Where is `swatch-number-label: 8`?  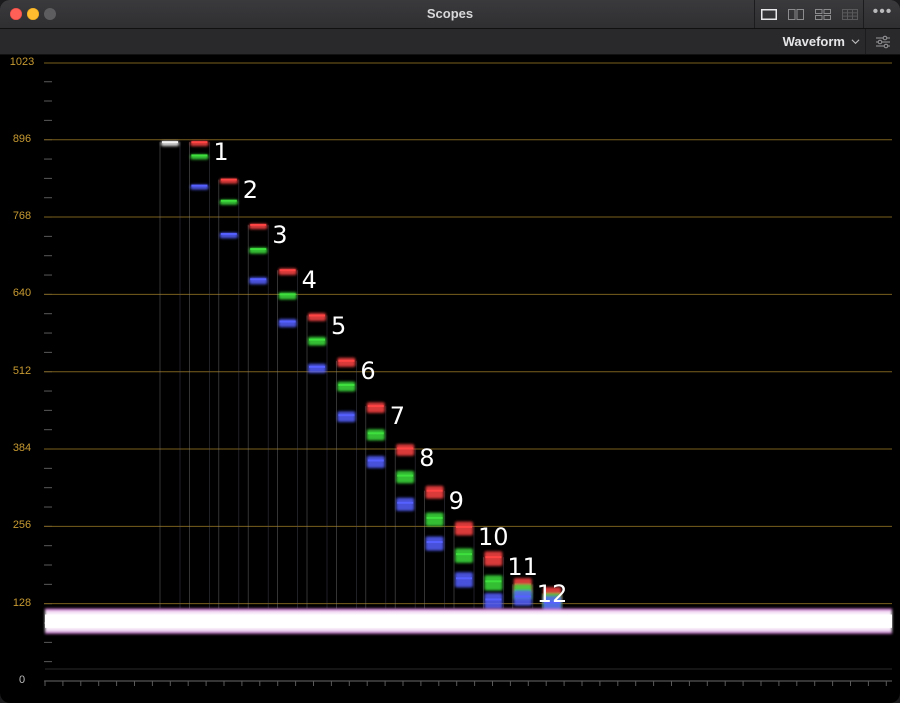 swatch-number-label: 8 is located at coordinates (427, 458).